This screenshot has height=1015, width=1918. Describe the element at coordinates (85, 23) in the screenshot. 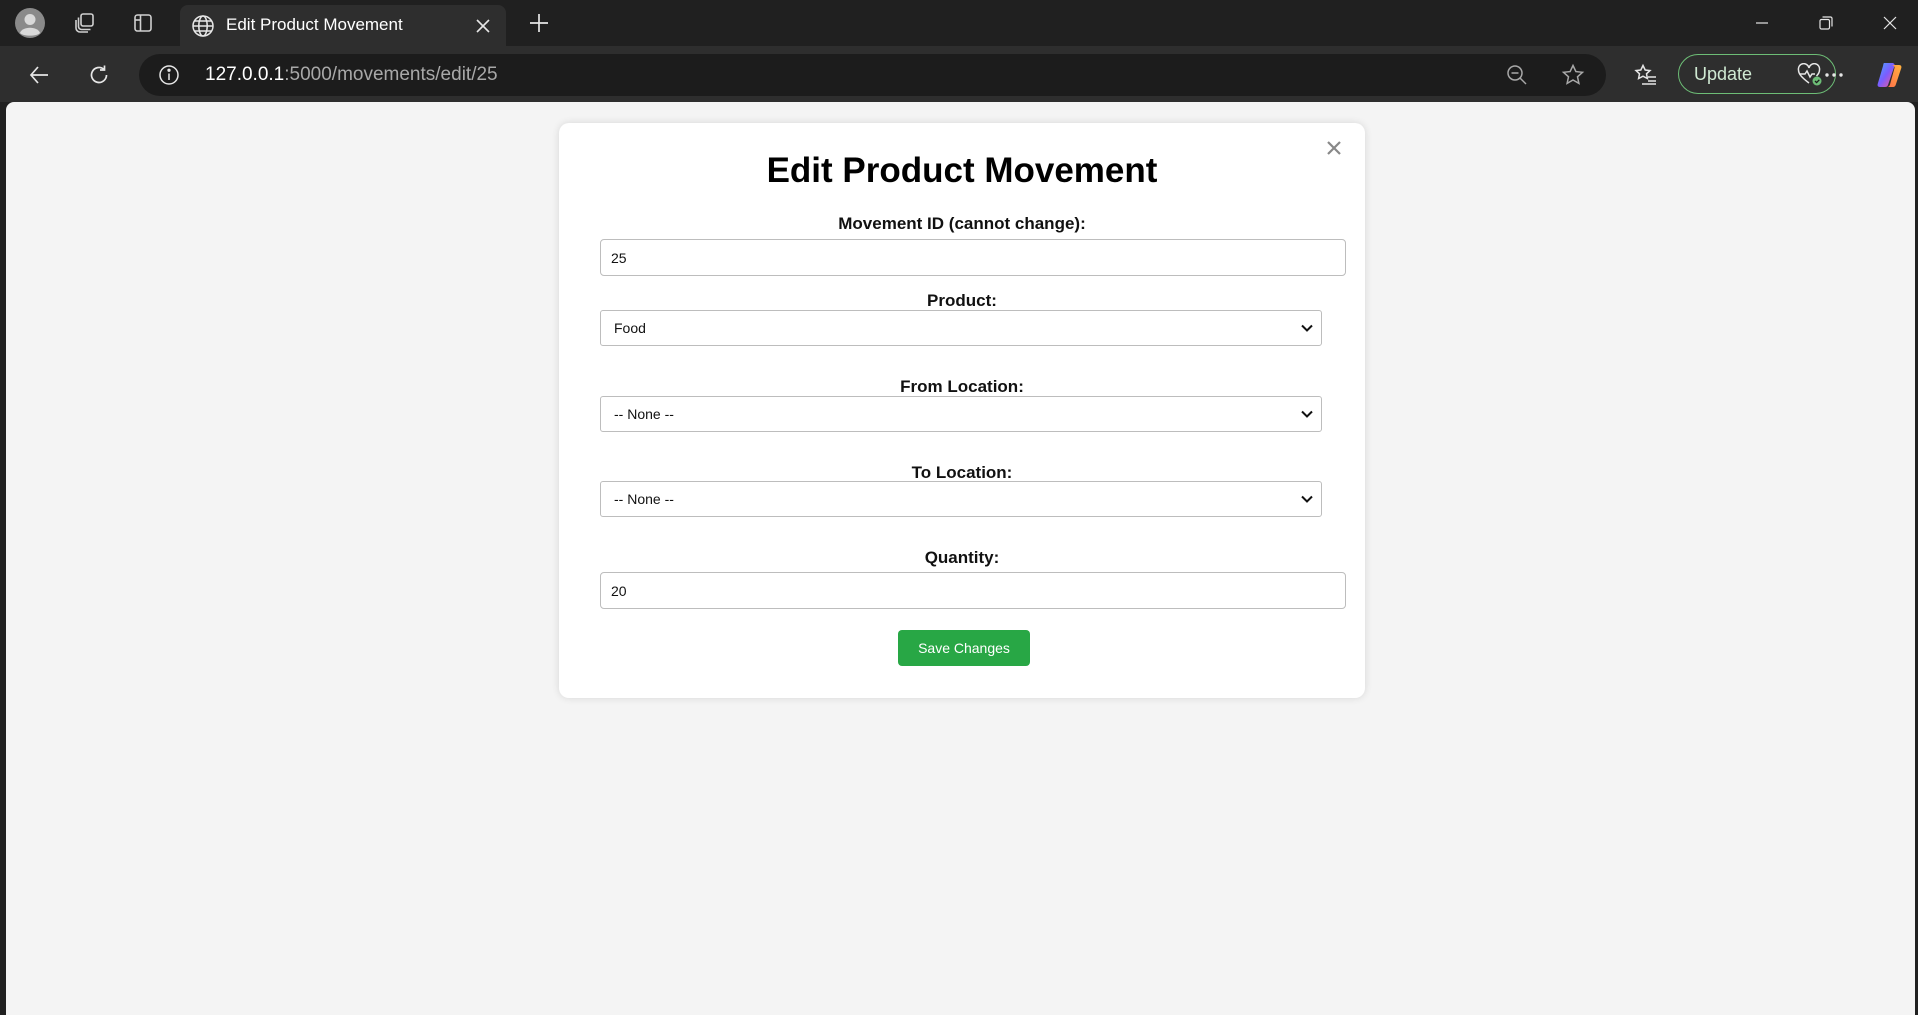

I see `workspaces-icon` at that location.